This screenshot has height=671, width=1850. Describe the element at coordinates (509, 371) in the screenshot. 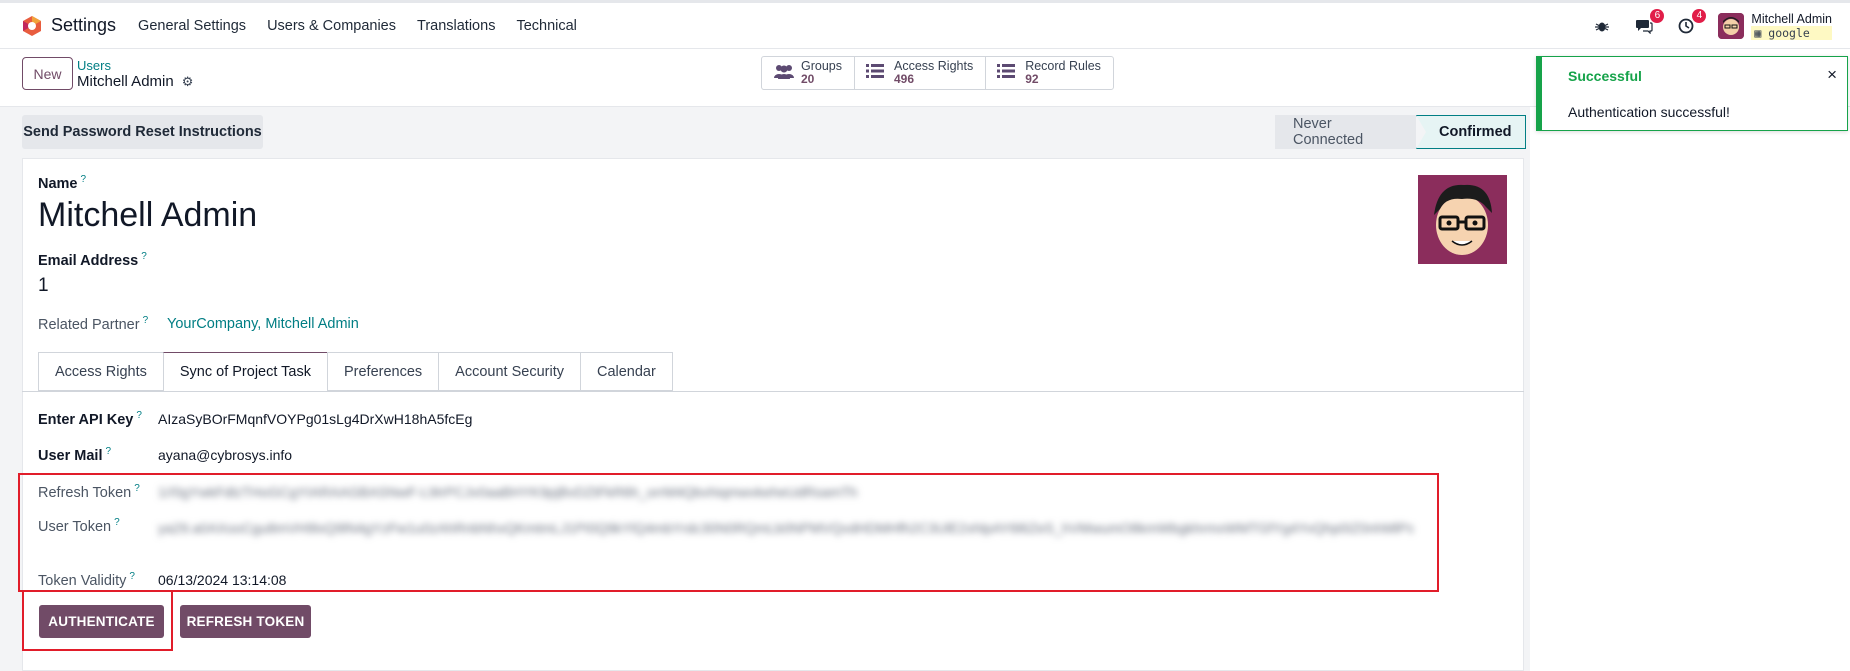

I see `tab-account-security: Account Security` at that location.